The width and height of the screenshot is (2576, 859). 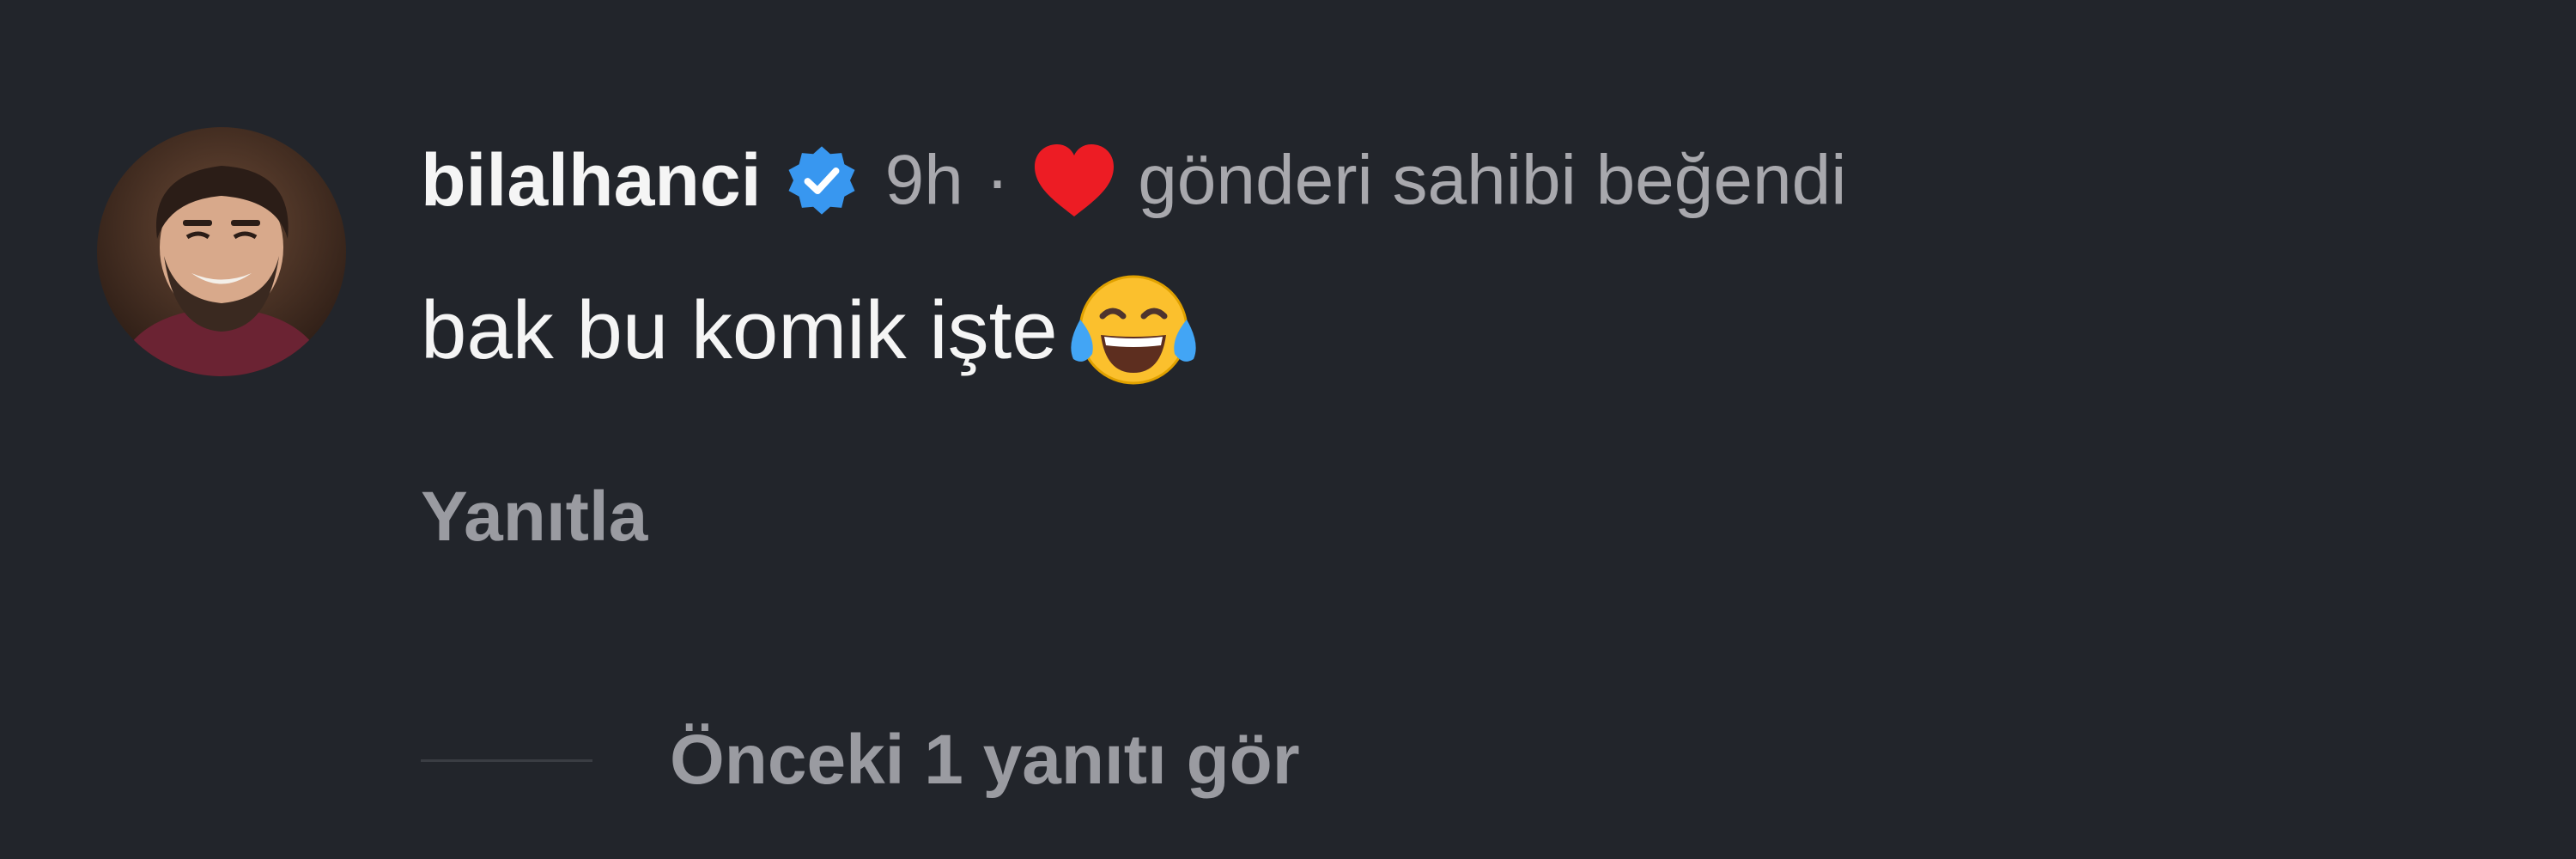 I want to click on tears-of-joy-emoji-icon, so click(x=1133, y=331).